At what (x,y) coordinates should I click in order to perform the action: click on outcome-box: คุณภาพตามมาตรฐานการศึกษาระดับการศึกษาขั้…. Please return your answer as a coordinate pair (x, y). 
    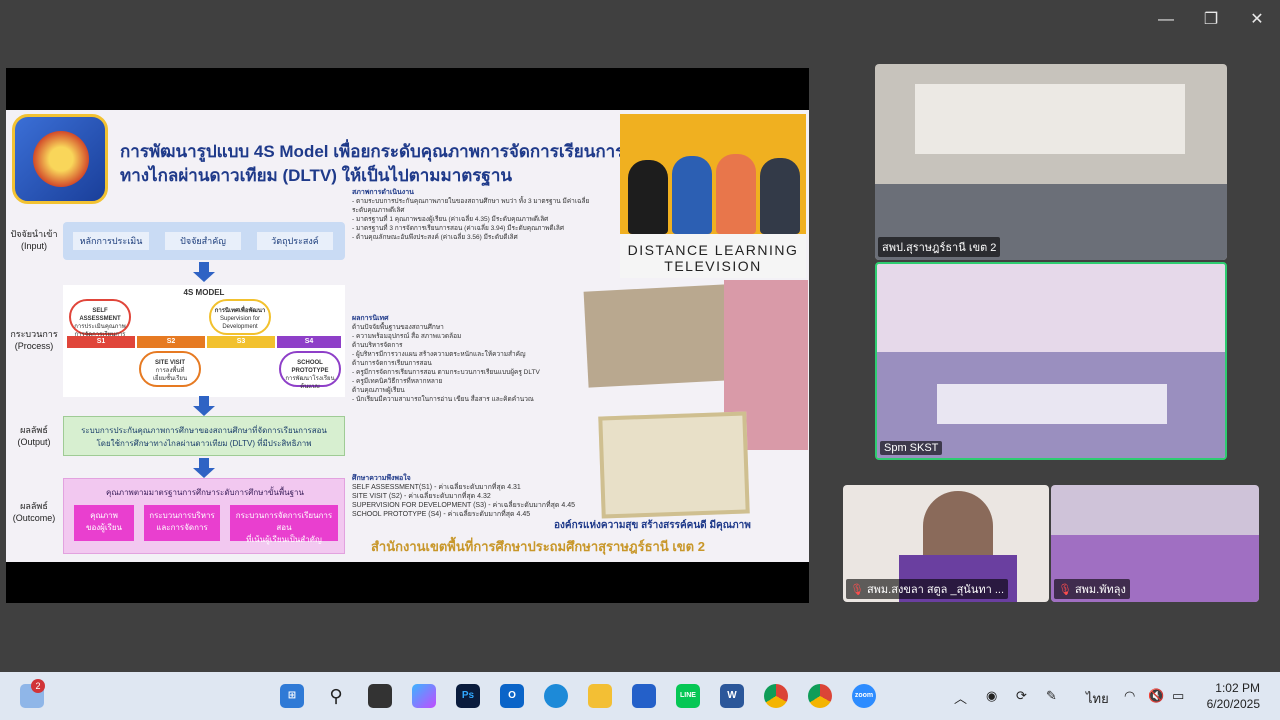
    Looking at the image, I should click on (204, 516).